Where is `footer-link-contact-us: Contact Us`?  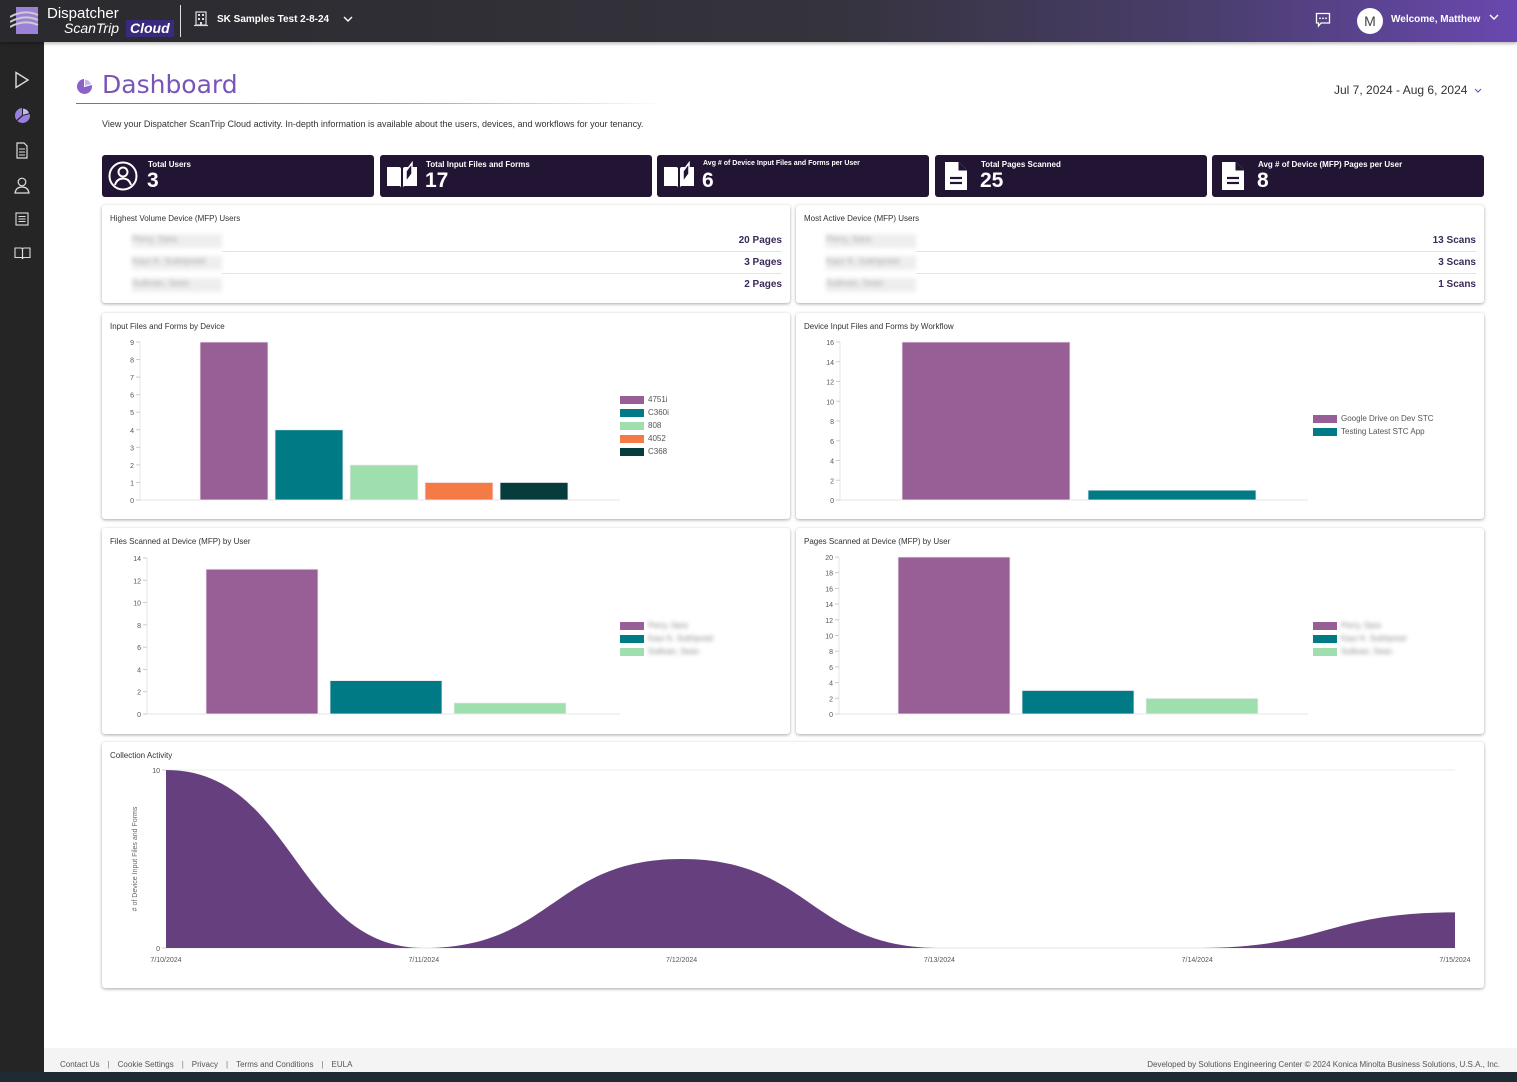
footer-link-contact-us: Contact Us is located at coordinates (80, 1064).